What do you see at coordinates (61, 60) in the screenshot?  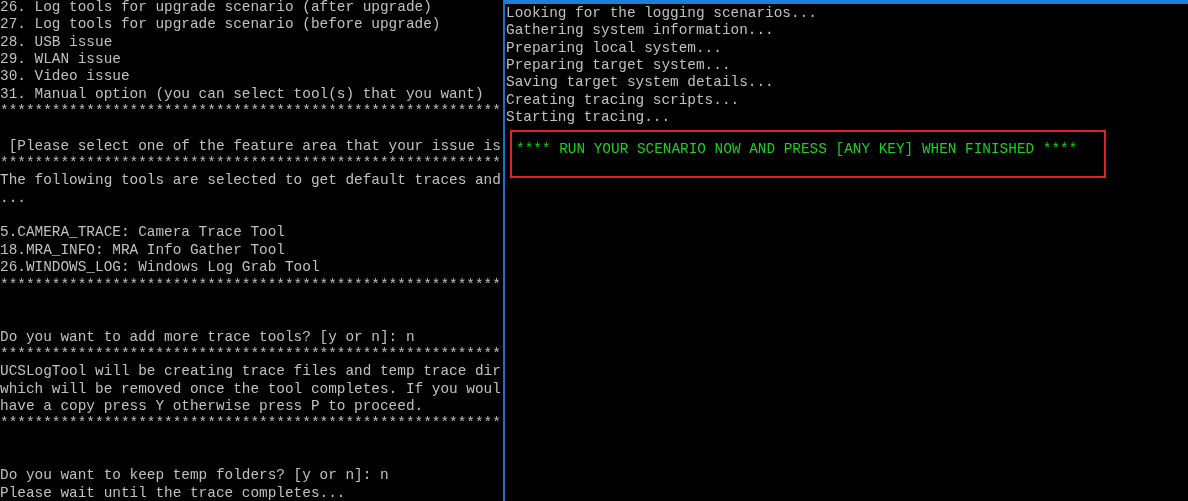 I see `console-line: 29. WLAN issue` at bounding box center [61, 60].